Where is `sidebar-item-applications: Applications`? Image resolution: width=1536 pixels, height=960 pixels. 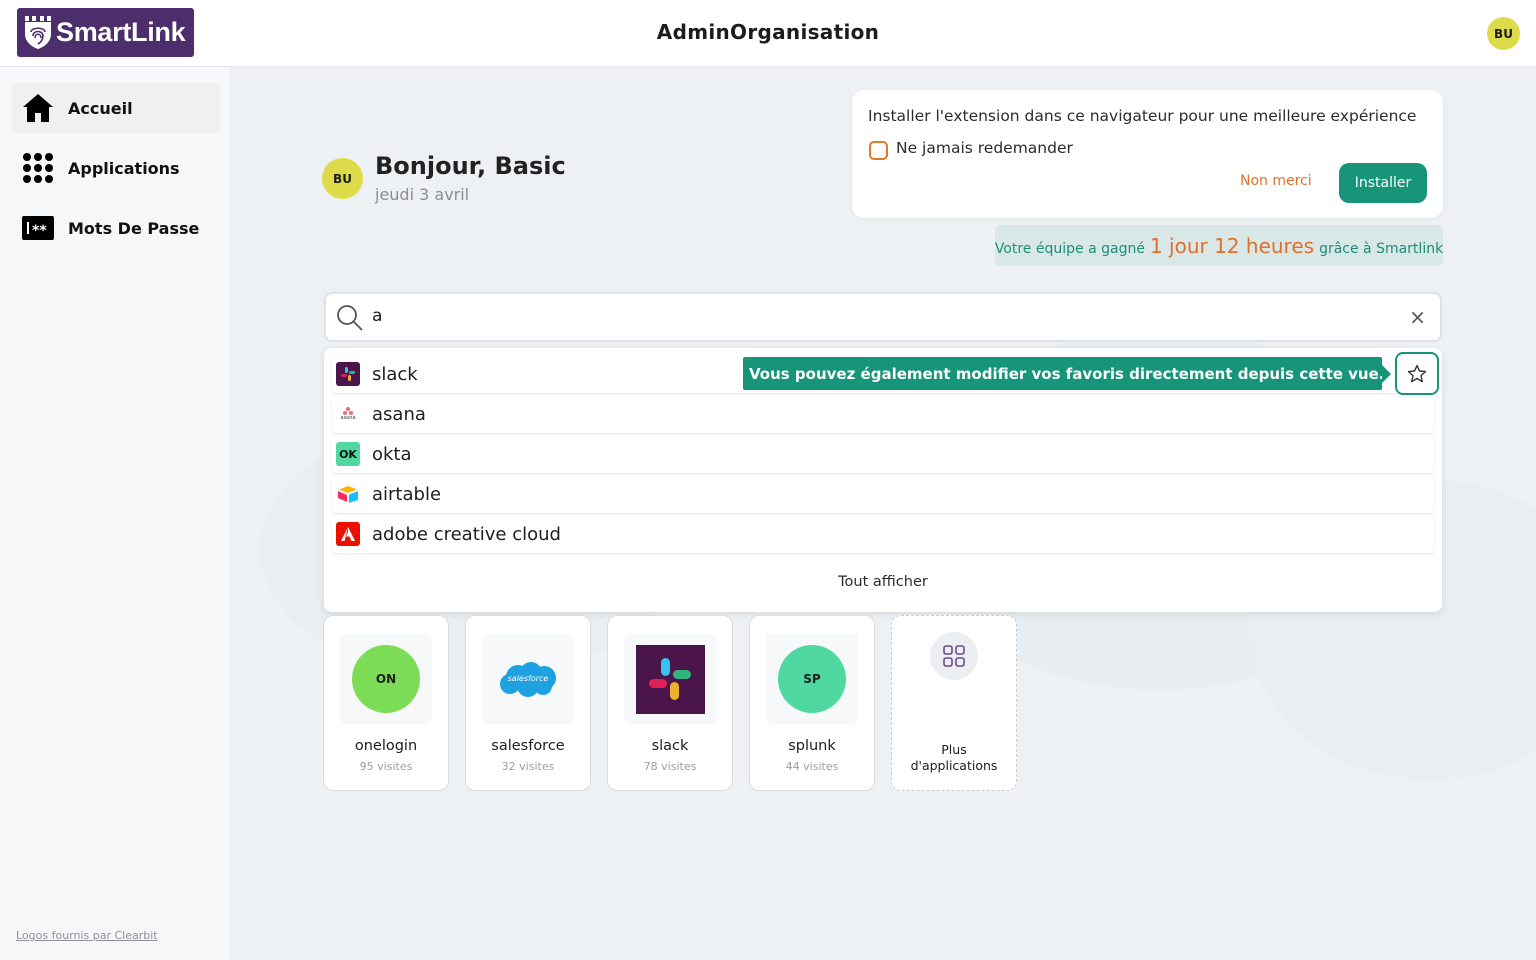 sidebar-item-applications: Applications is located at coordinates (116, 168).